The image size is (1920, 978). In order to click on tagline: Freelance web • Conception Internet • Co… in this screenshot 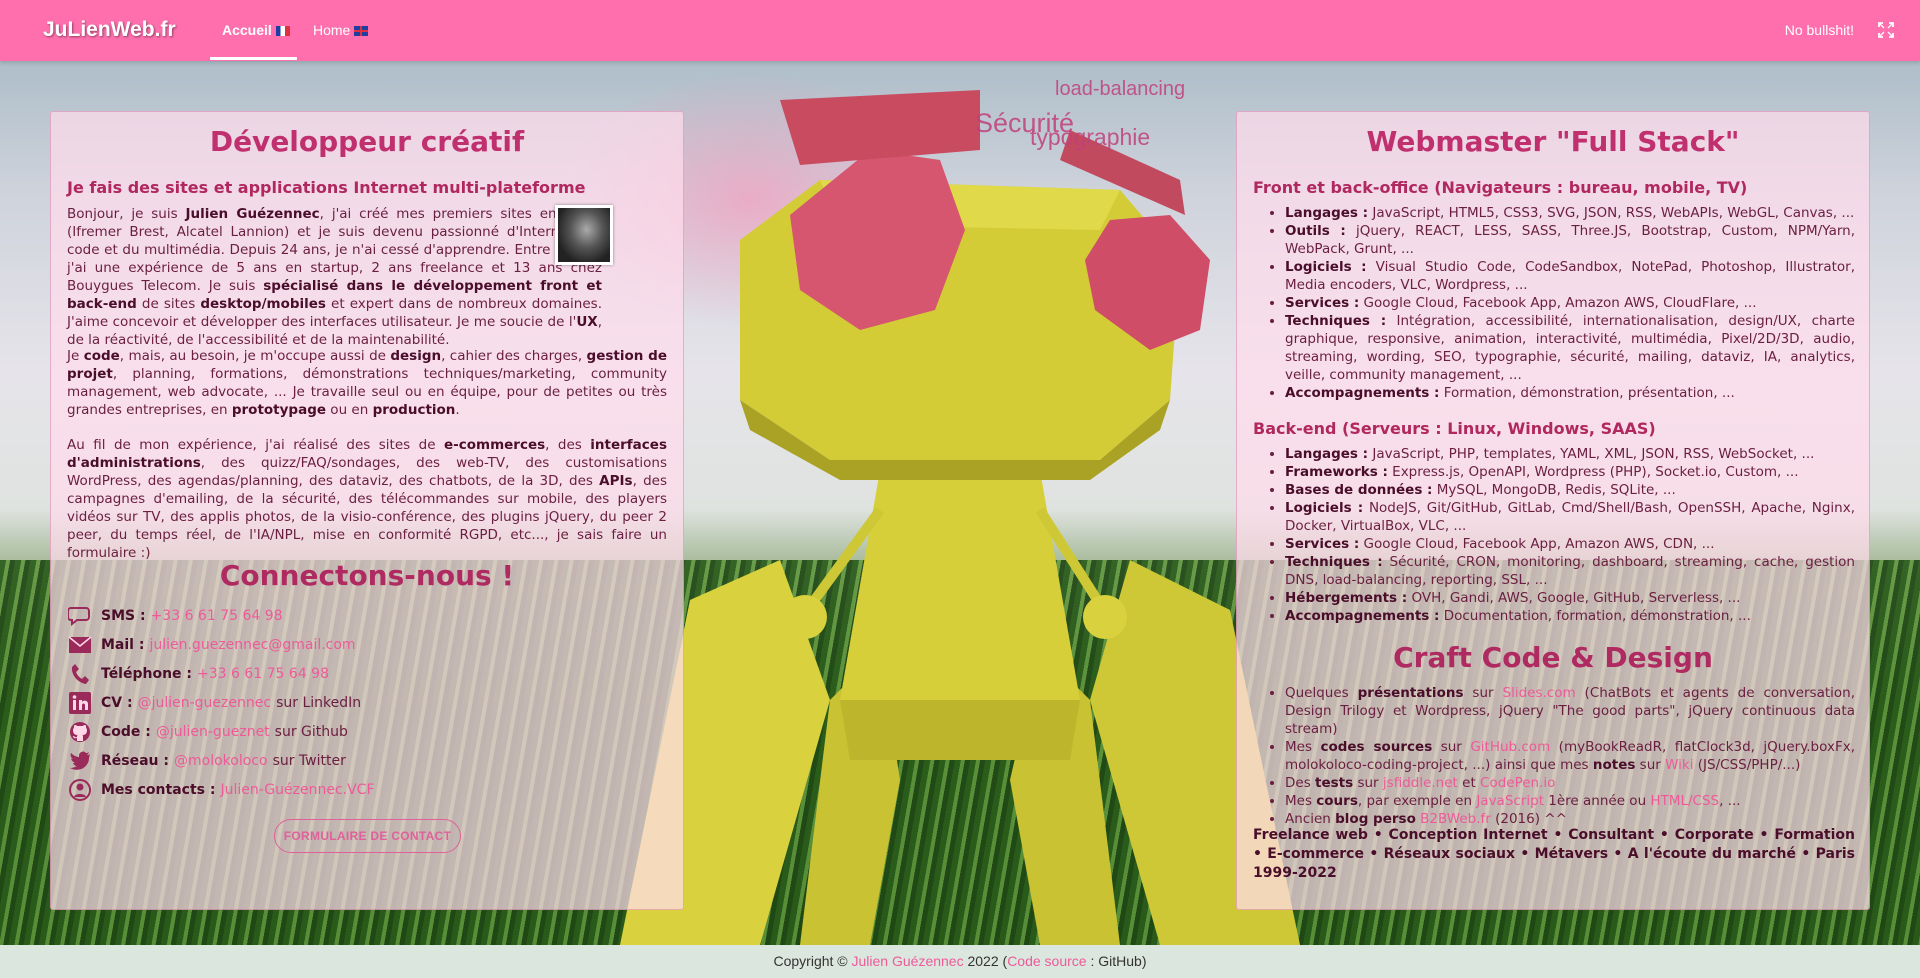, I will do `click(1554, 854)`.